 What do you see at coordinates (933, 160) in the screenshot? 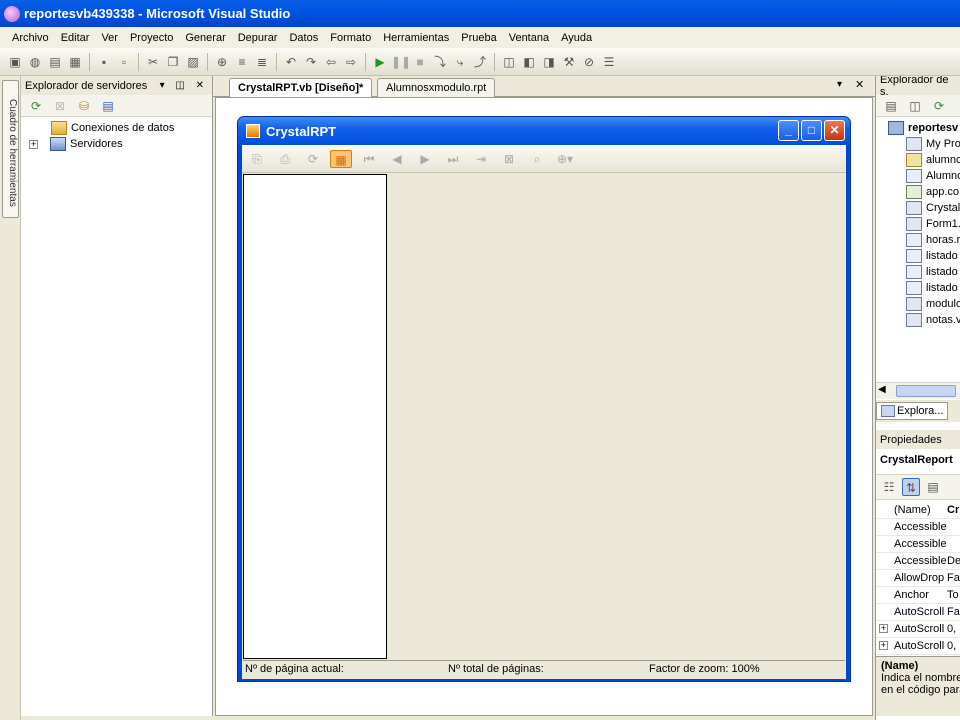
I see `tree-item: alumno` at bounding box center [933, 160].